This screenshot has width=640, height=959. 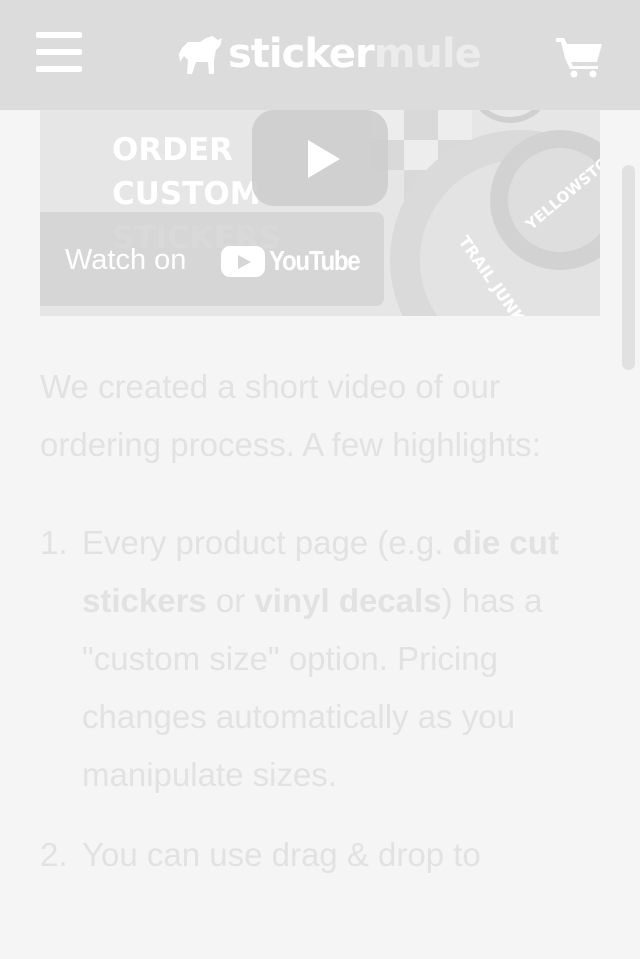 I want to click on youtube-icon, so click(x=243, y=261).